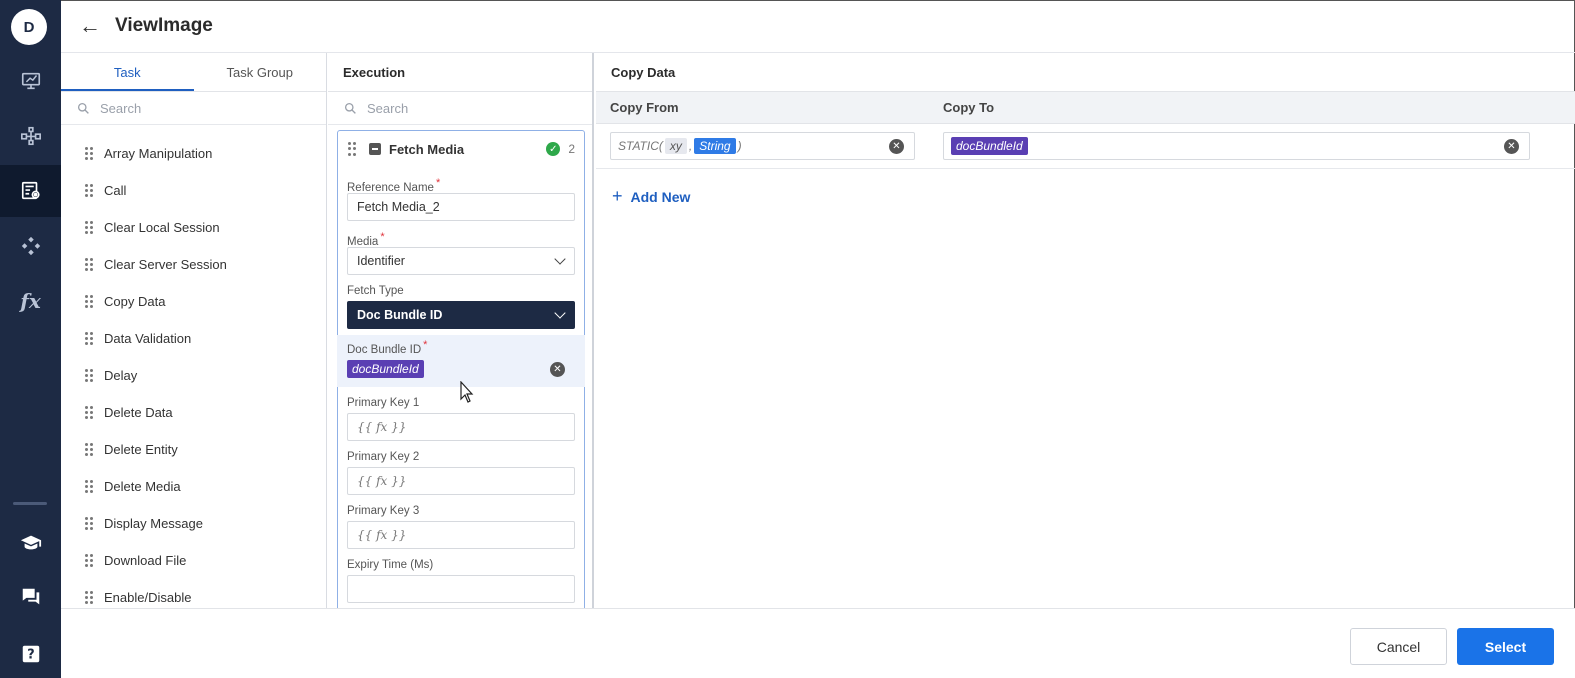 This screenshot has height=678, width=1575. What do you see at coordinates (30, 339) in the screenshot?
I see `left-rail: D fx ?` at bounding box center [30, 339].